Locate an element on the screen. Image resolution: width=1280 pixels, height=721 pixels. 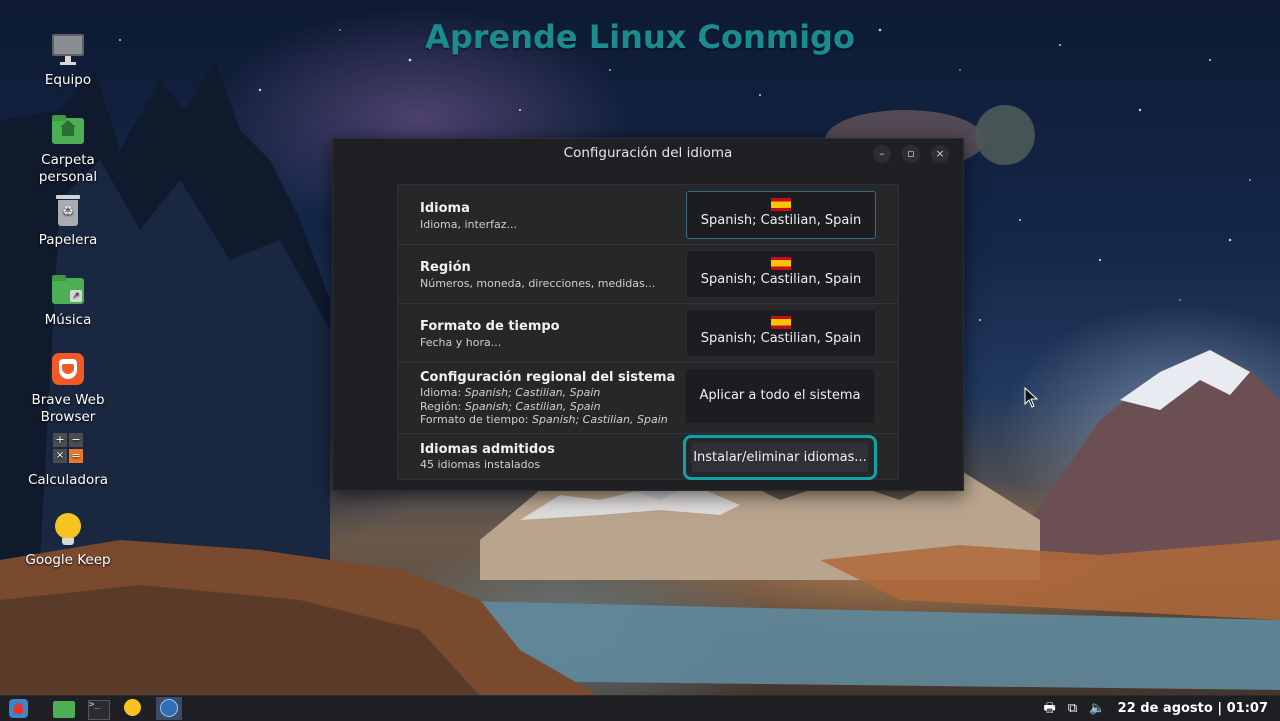
time-format-select-button: Spanish; Castilian, Spain is located at coordinates (781, 333).